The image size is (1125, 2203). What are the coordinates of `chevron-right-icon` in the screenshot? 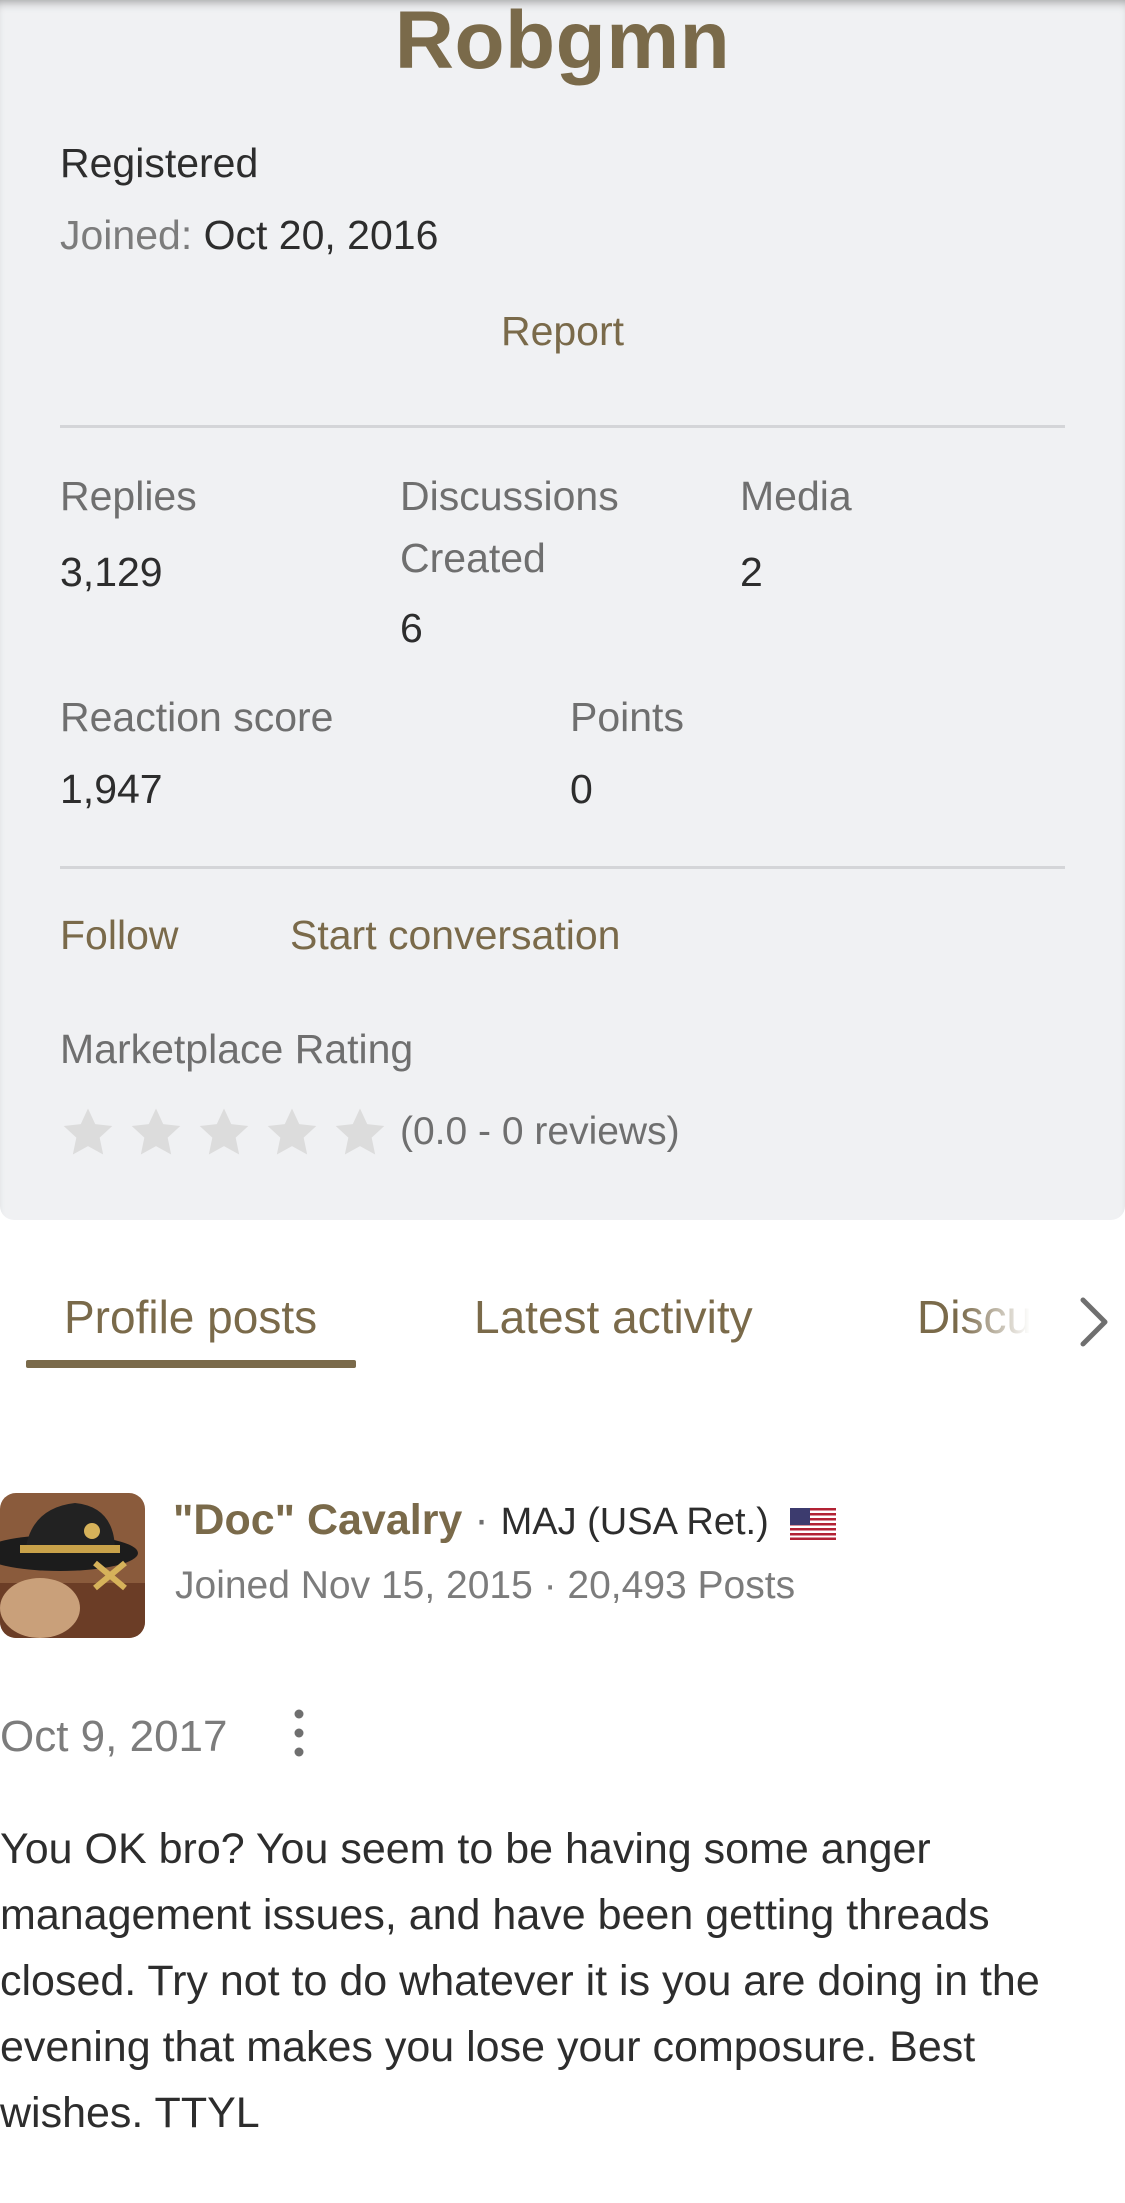 It's located at (1093, 1322).